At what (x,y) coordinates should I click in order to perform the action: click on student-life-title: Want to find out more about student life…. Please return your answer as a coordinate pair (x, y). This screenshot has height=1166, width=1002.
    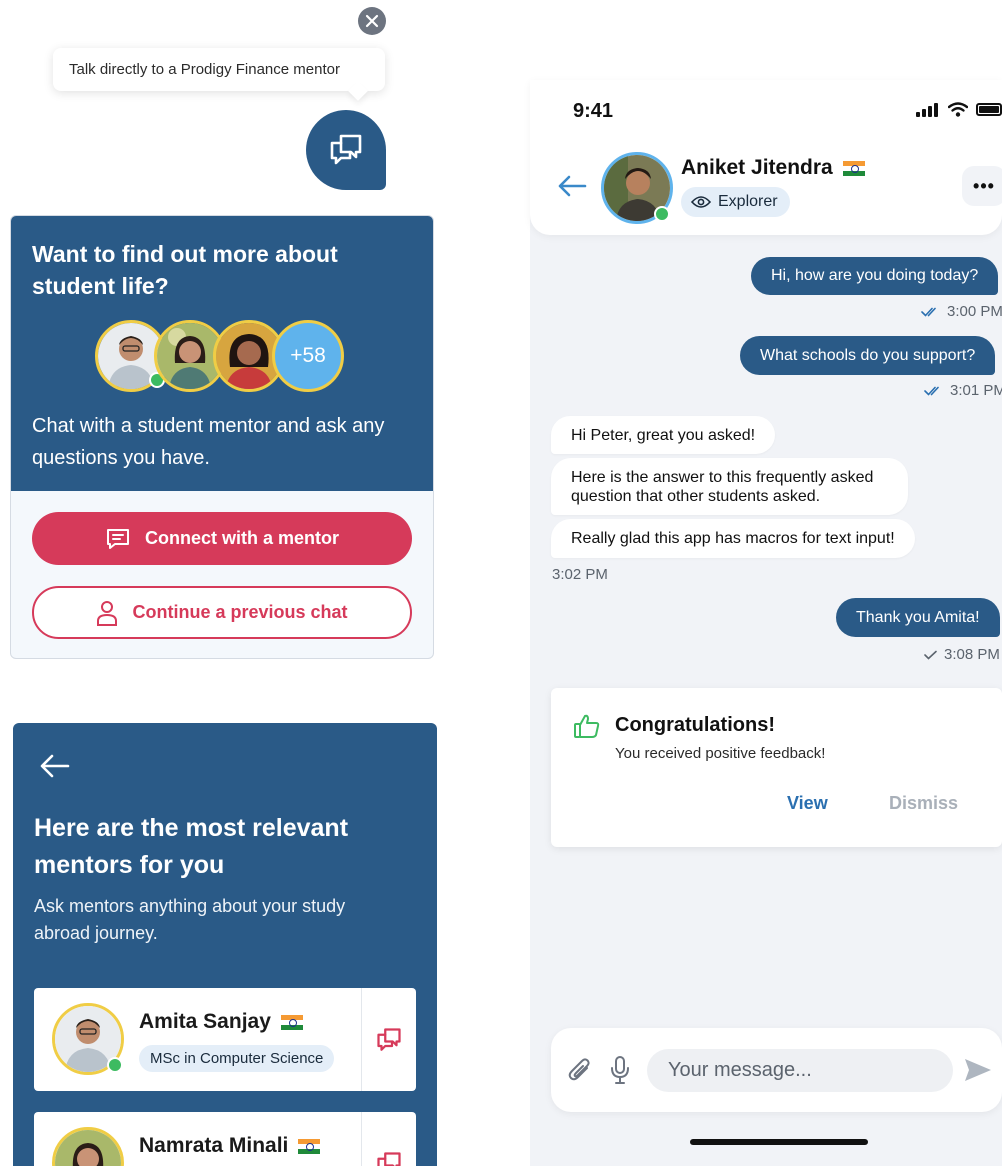
    Looking at the image, I should click on (185, 270).